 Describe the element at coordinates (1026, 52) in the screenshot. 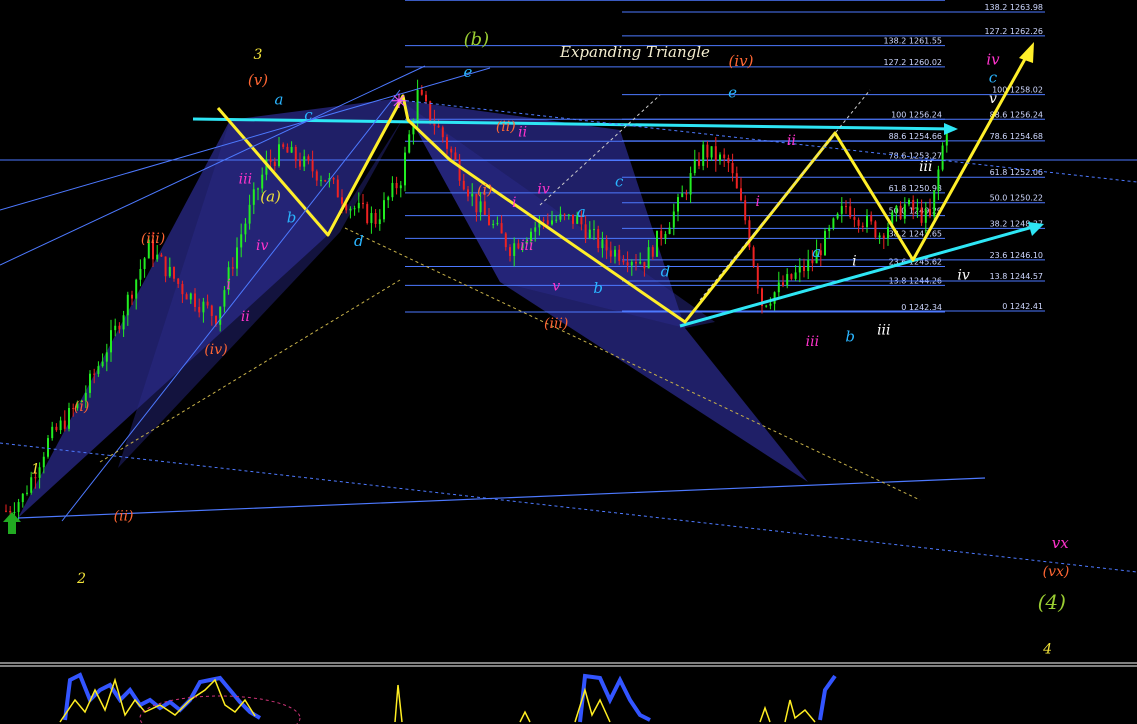

I see `wave-path-arrowhead` at that location.